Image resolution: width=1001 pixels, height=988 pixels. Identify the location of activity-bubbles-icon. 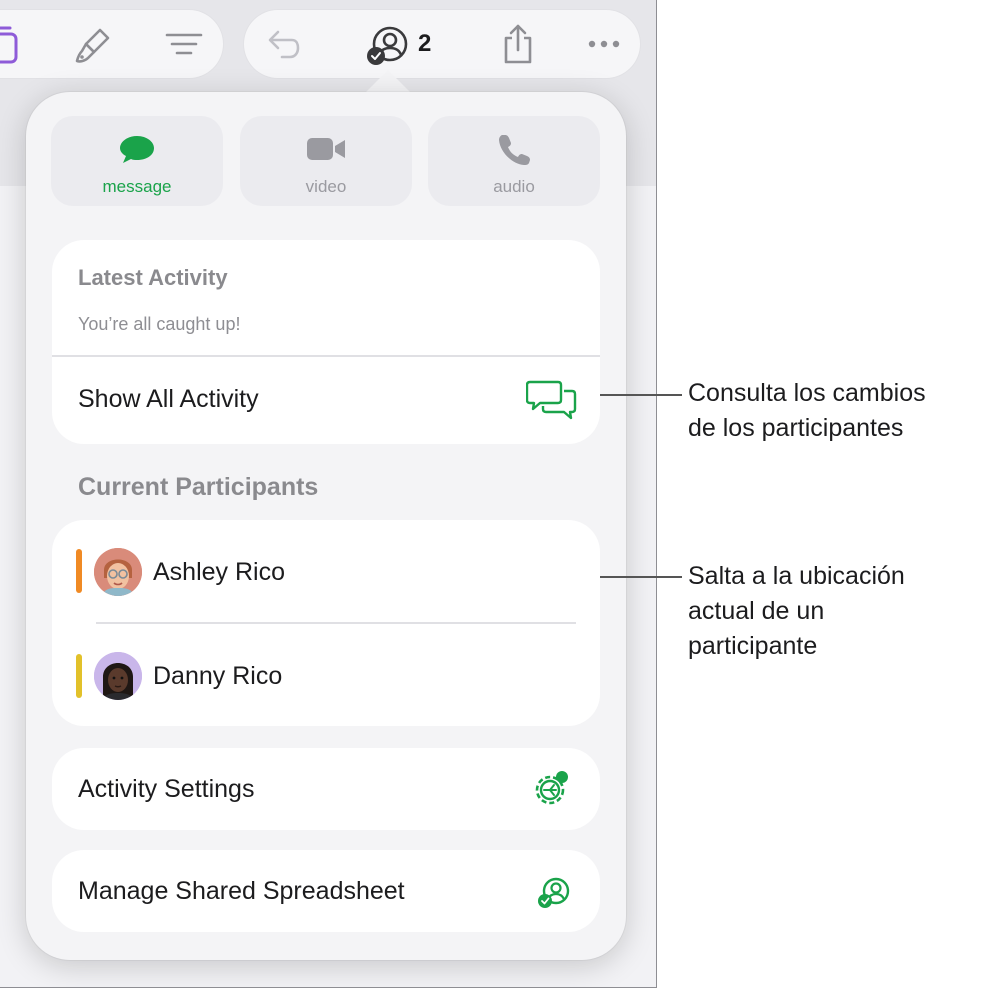
(551, 401).